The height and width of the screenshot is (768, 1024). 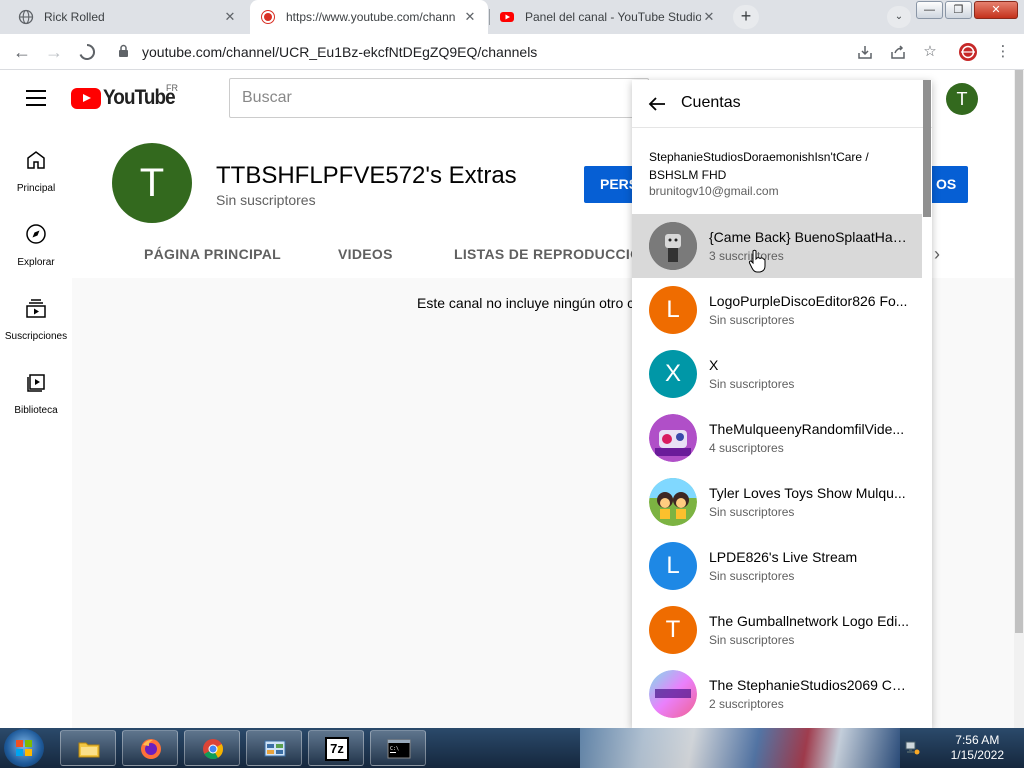 I want to click on window-controls: — ❐ ✕, so click(x=967, y=10).